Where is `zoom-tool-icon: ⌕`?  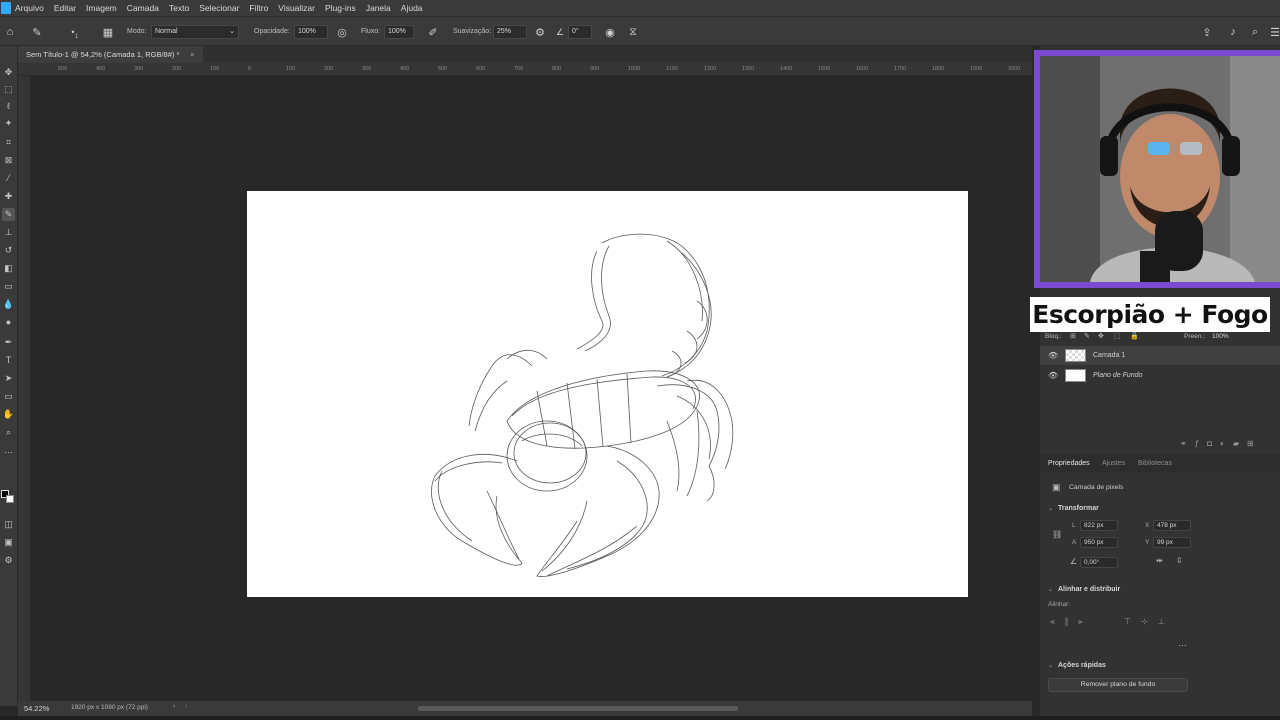
zoom-tool-icon: ⌕ is located at coordinates (8, 432).